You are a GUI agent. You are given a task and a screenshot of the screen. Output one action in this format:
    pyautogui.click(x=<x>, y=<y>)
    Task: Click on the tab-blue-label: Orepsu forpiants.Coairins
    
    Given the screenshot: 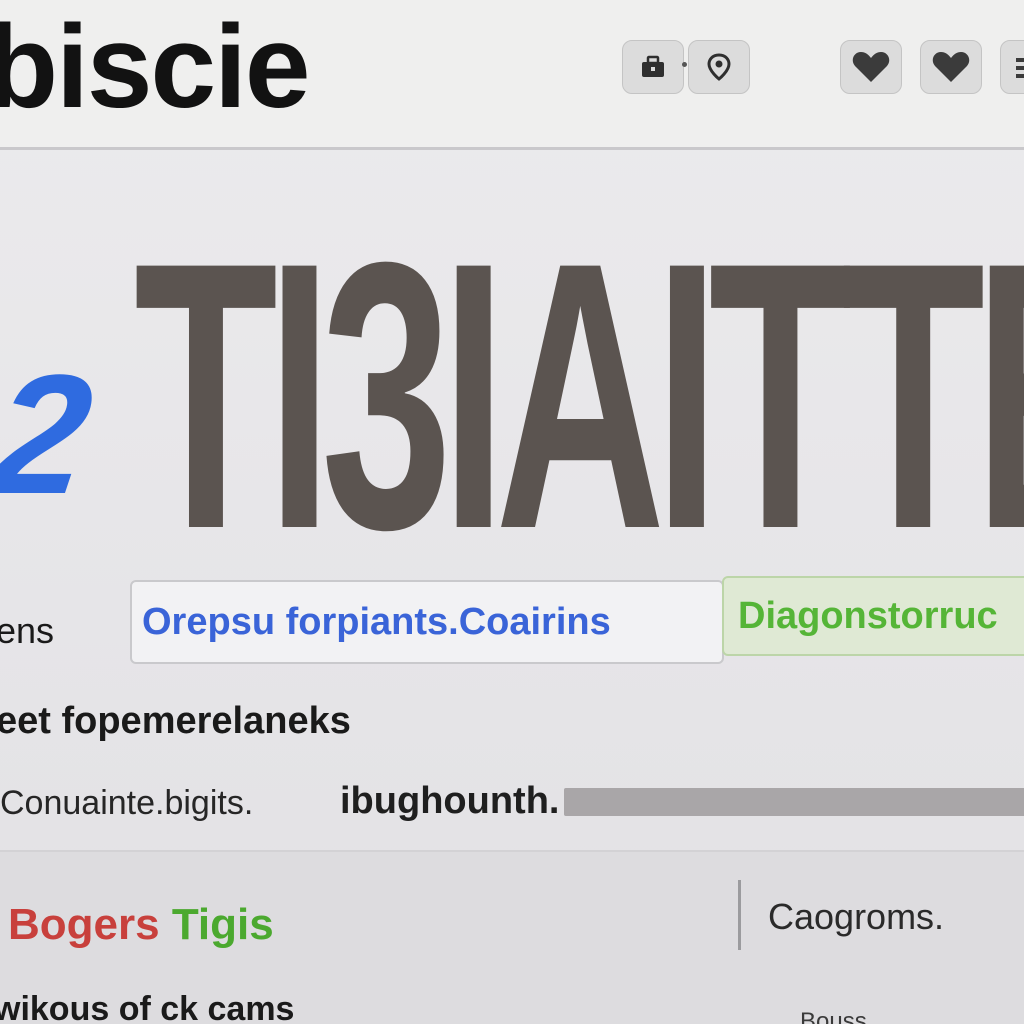 What is the action you would take?
    pyautogui.click(x=376, y=621)
    